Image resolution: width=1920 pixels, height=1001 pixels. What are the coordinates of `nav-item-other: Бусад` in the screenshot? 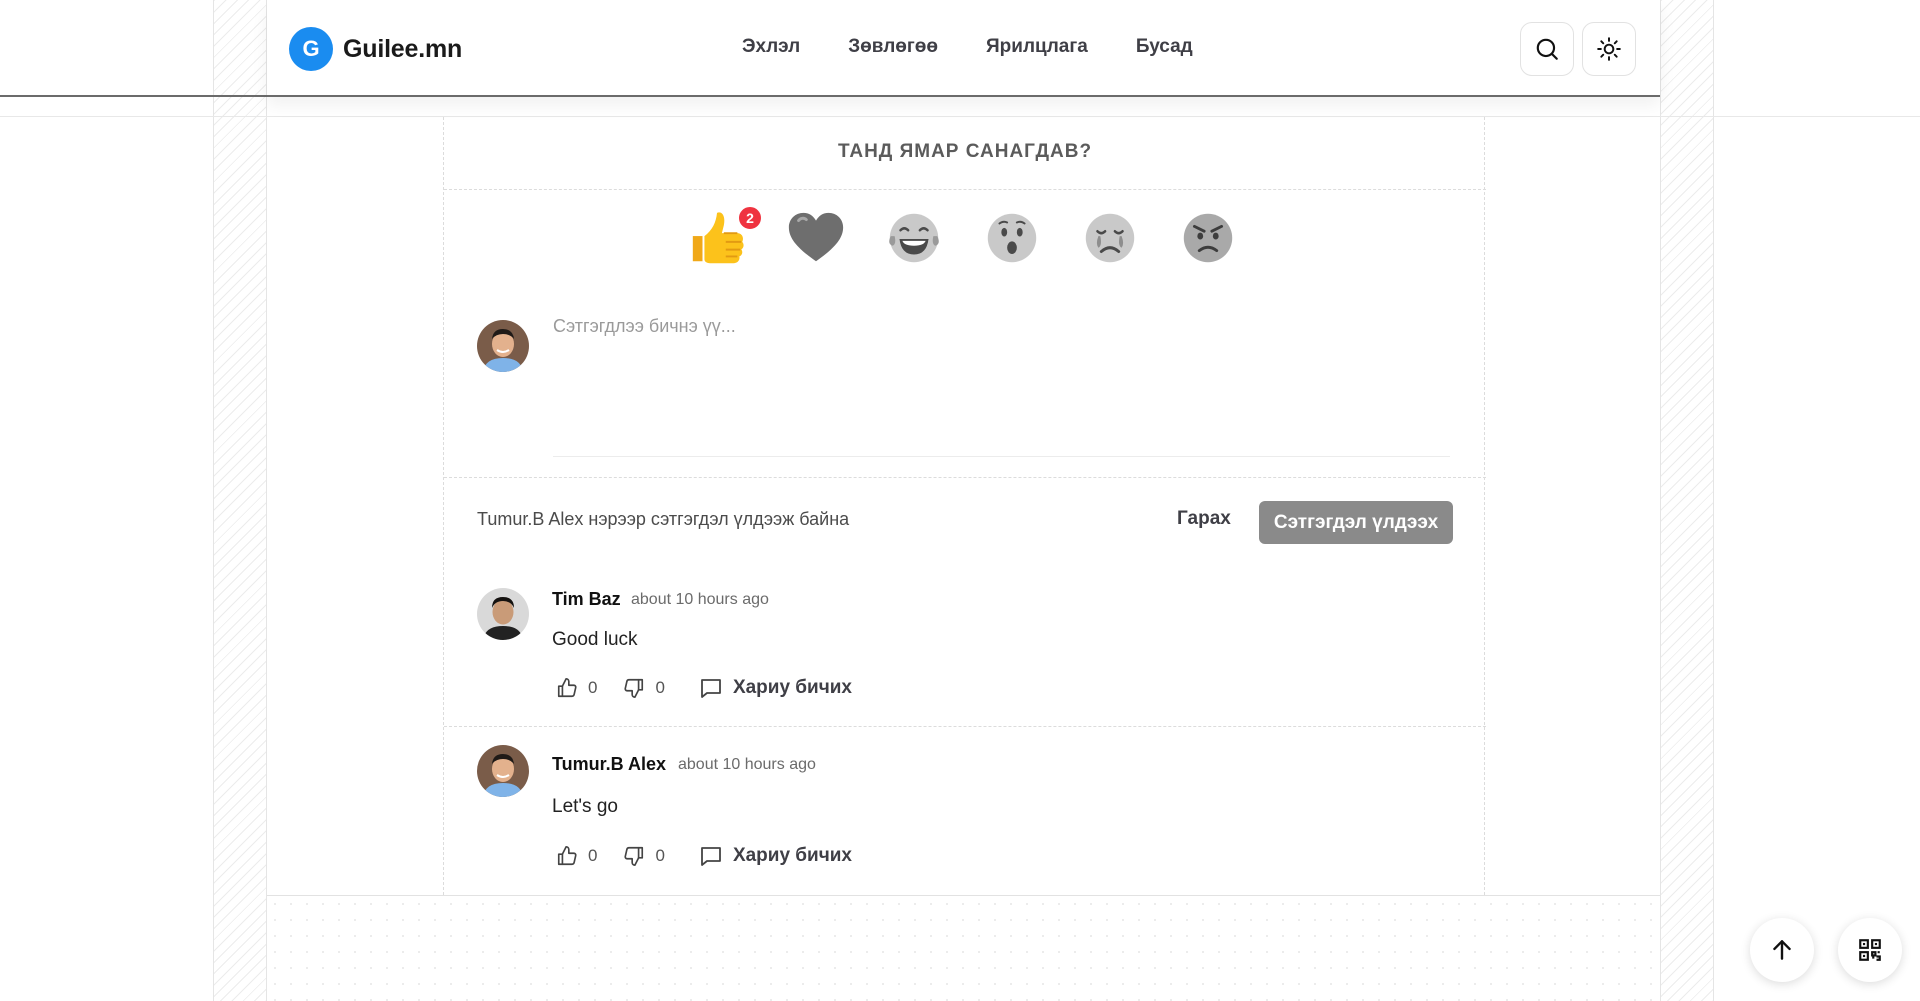 It's located at (1164, 47).